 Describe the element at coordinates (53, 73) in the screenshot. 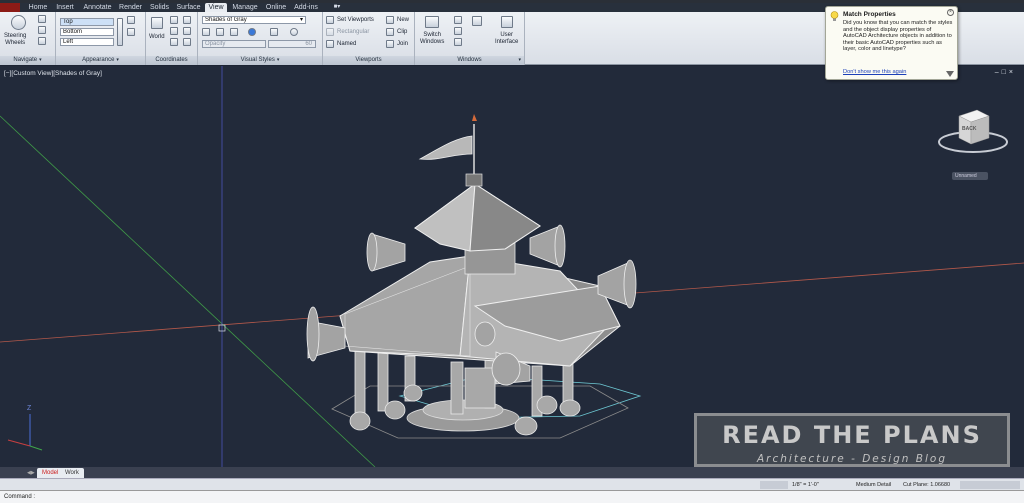

I see `viewport-controls-label: [−][Custom View][Shades of Gray]` at that location.